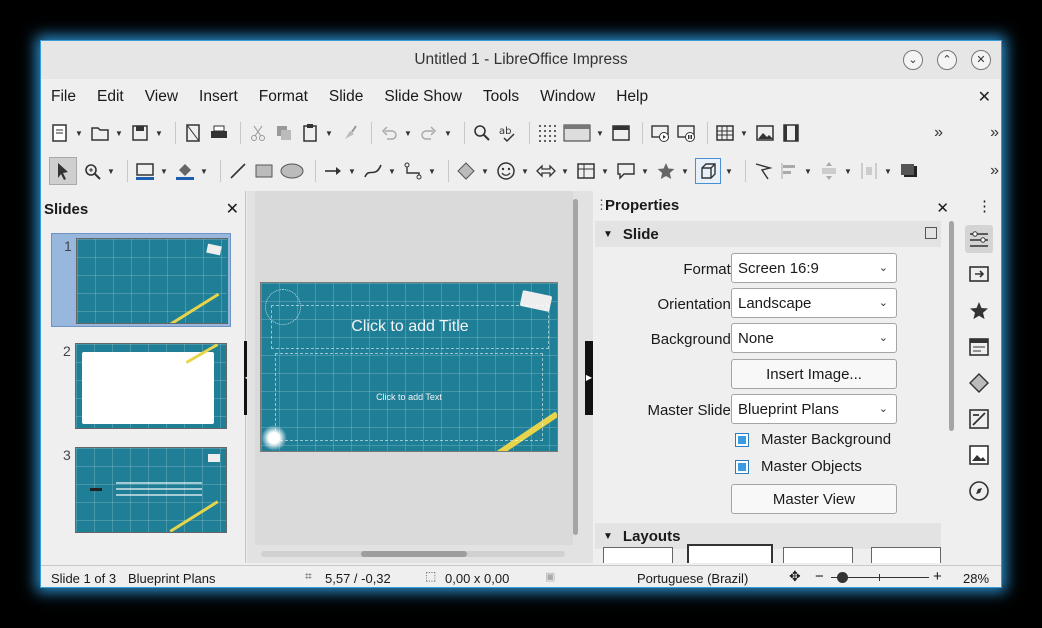 The width and height of the screenshot is (1042, 628). Describe the element at coordinates (744, 133) in the screenshot. I see `table-dropdown-icon: ▼` at that location.